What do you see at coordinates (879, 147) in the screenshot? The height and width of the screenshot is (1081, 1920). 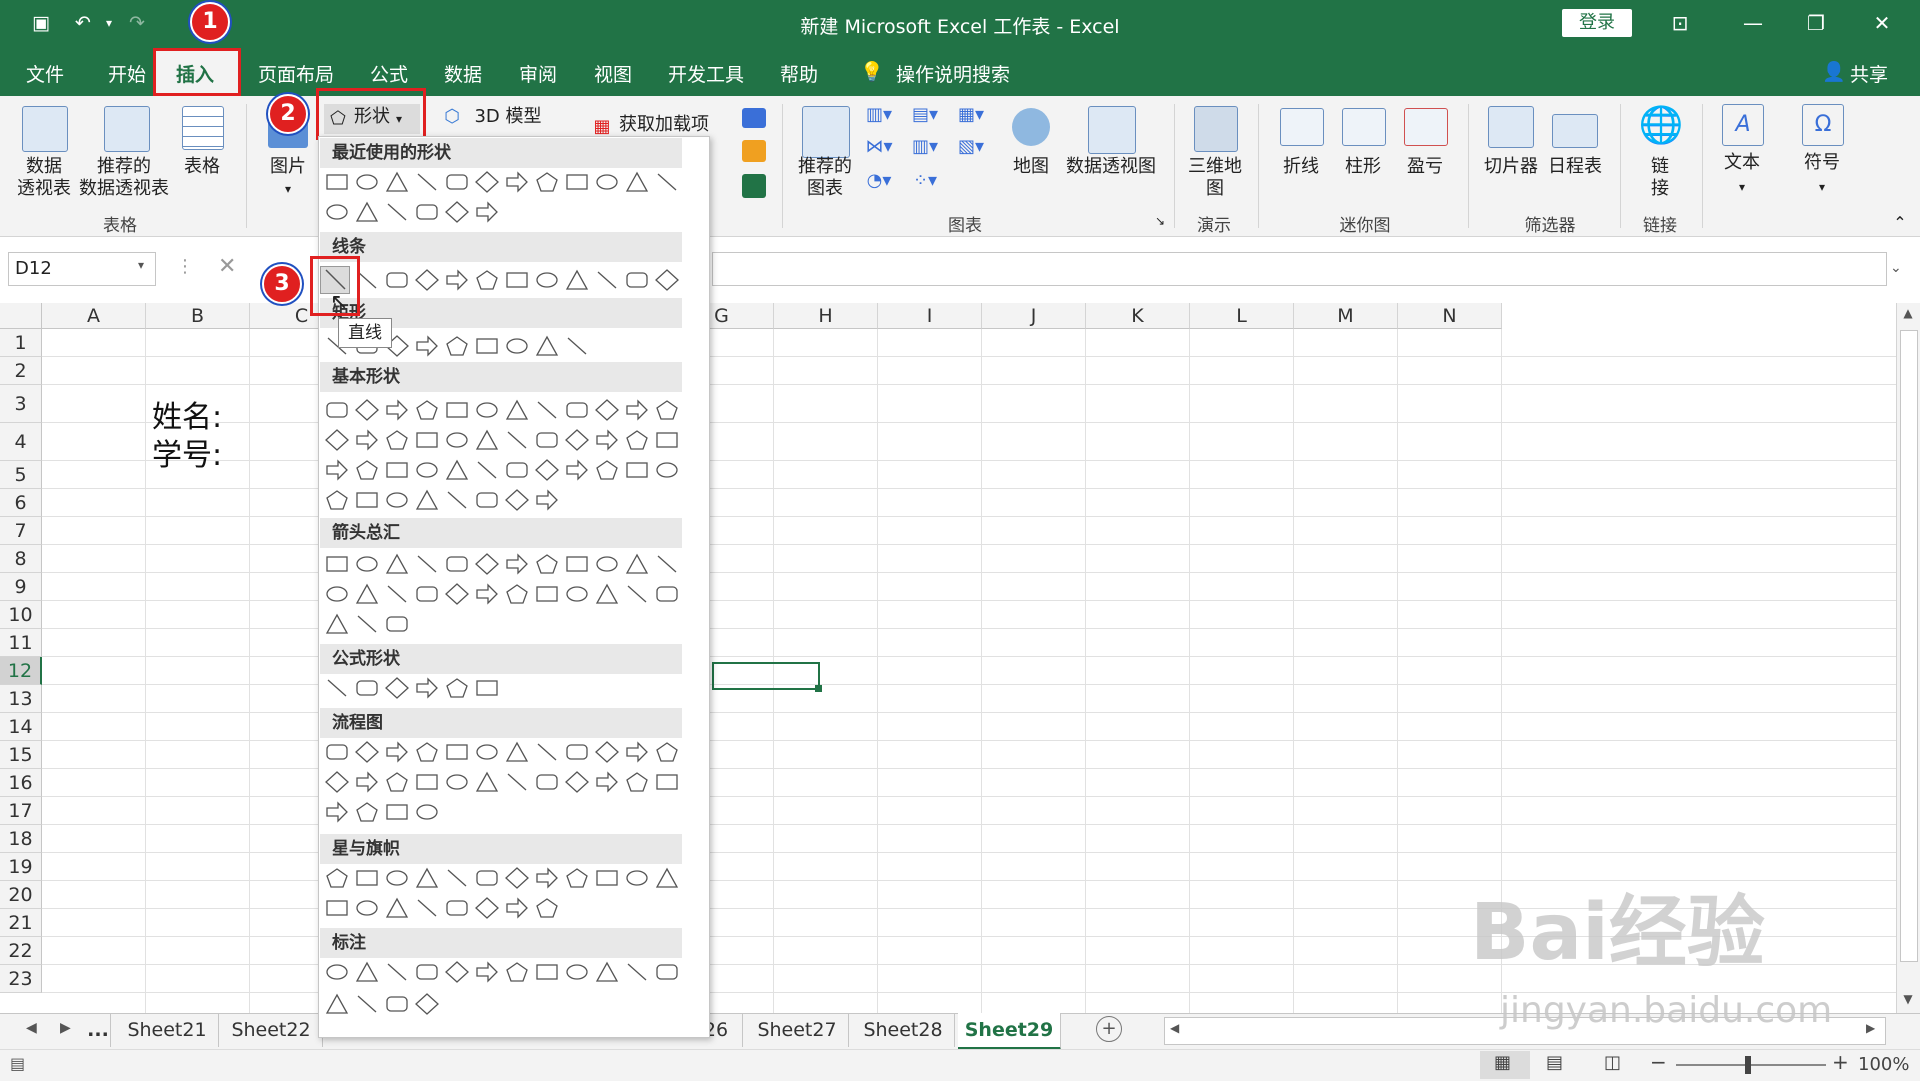 I see `hierarchy-chart-icon: ⋈▾` at bounding box center [879, 147].